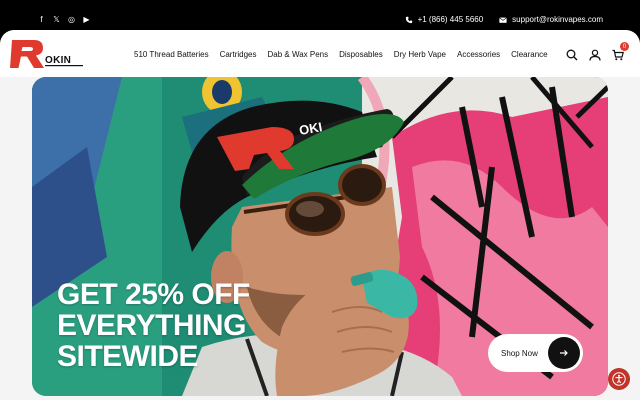 The image size is (640, 400). I want to click on hero-headline: GET 25% OFF EVERYTHING SITEWIDE, so click(153, 325).